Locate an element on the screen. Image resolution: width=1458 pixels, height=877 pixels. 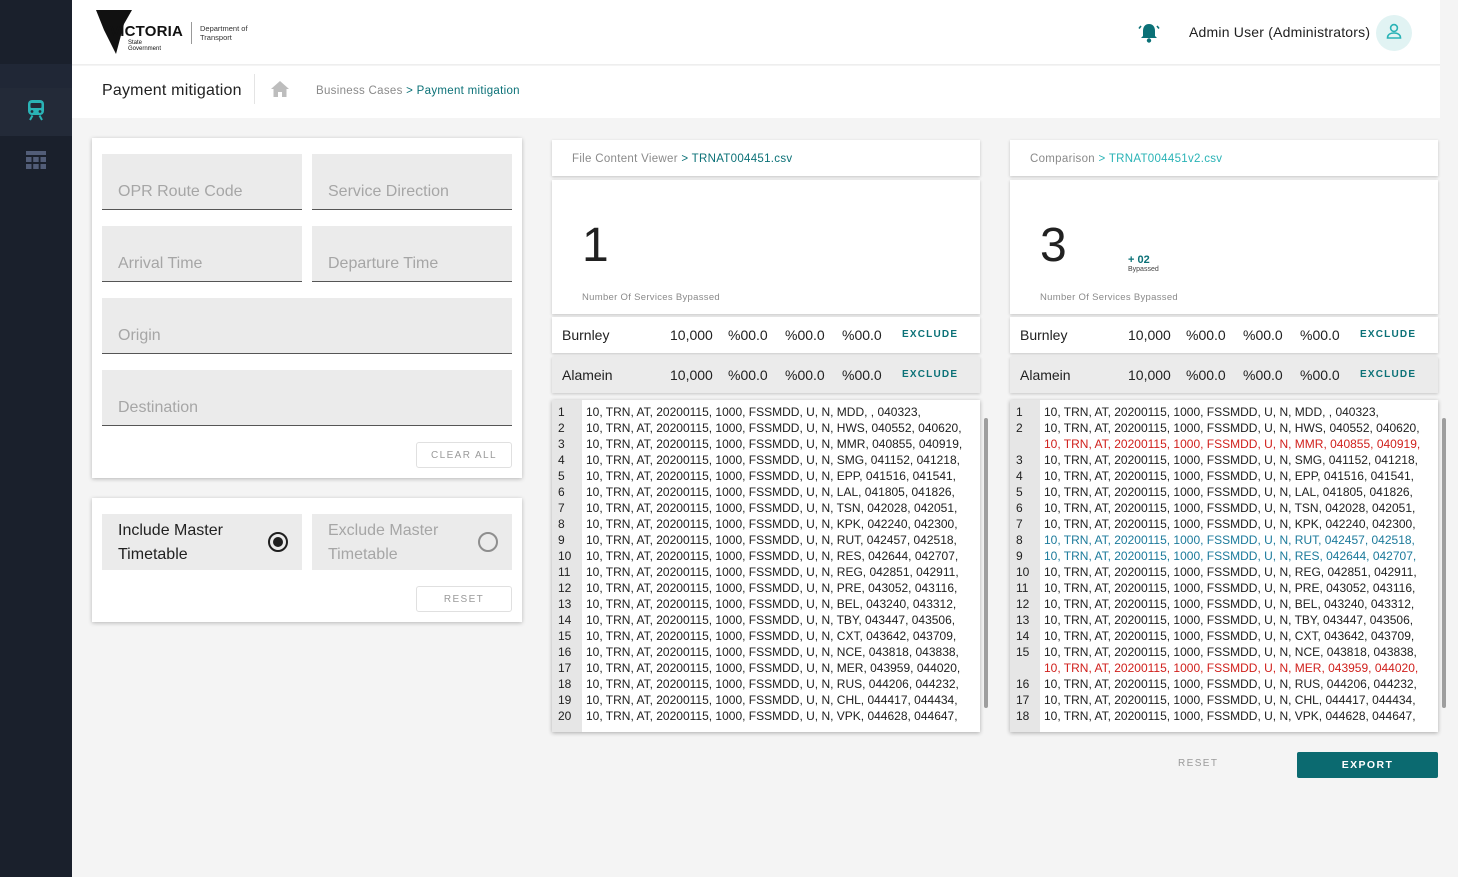
station-row: Burnley 10,000 %00.0 %00.0 %00.0 EXCLUDE is located at coordinates (766, 335).